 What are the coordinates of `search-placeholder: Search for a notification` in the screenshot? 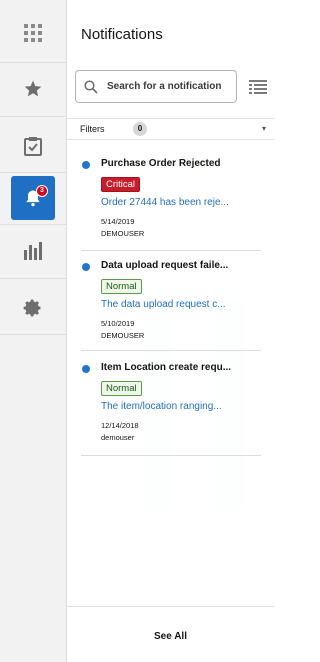 It's located at (164, 86).